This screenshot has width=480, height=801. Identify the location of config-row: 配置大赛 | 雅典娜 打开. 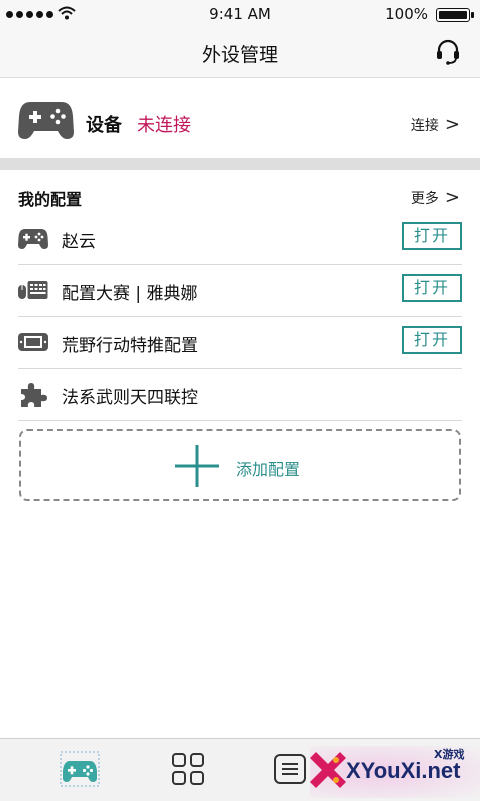
(240, 290).